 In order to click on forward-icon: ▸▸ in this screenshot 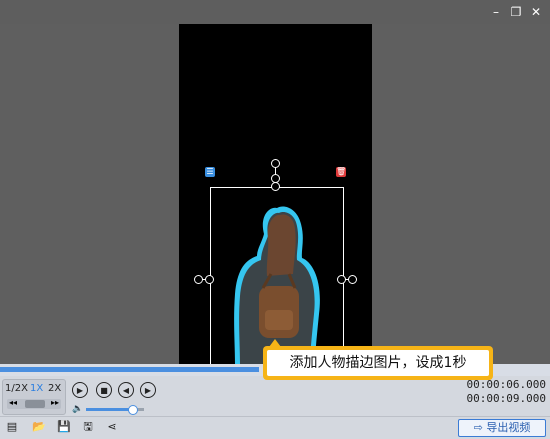, I will do `click(54, 402)`.